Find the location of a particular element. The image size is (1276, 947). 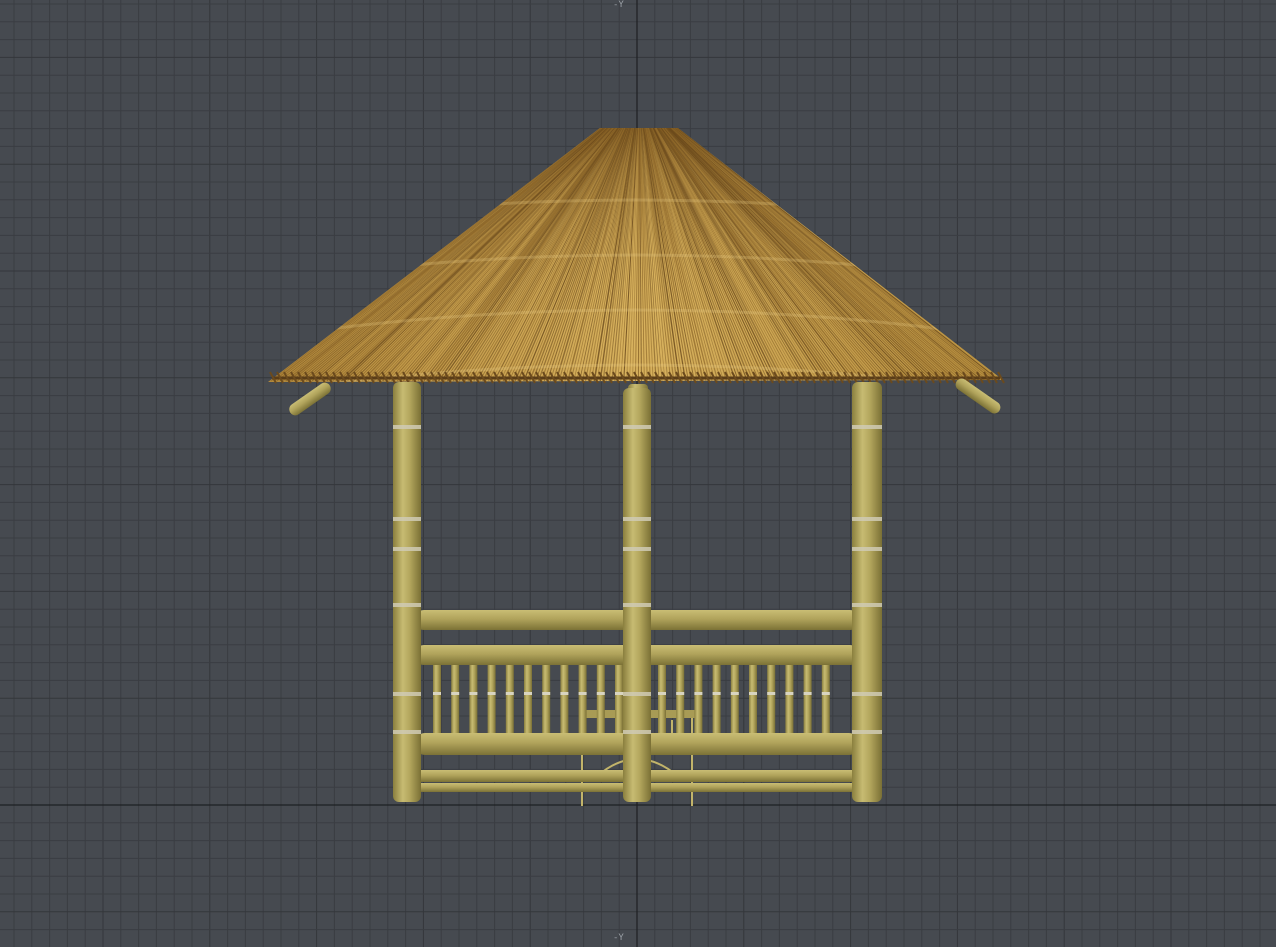

post-center is located at coordinates (637, 595).